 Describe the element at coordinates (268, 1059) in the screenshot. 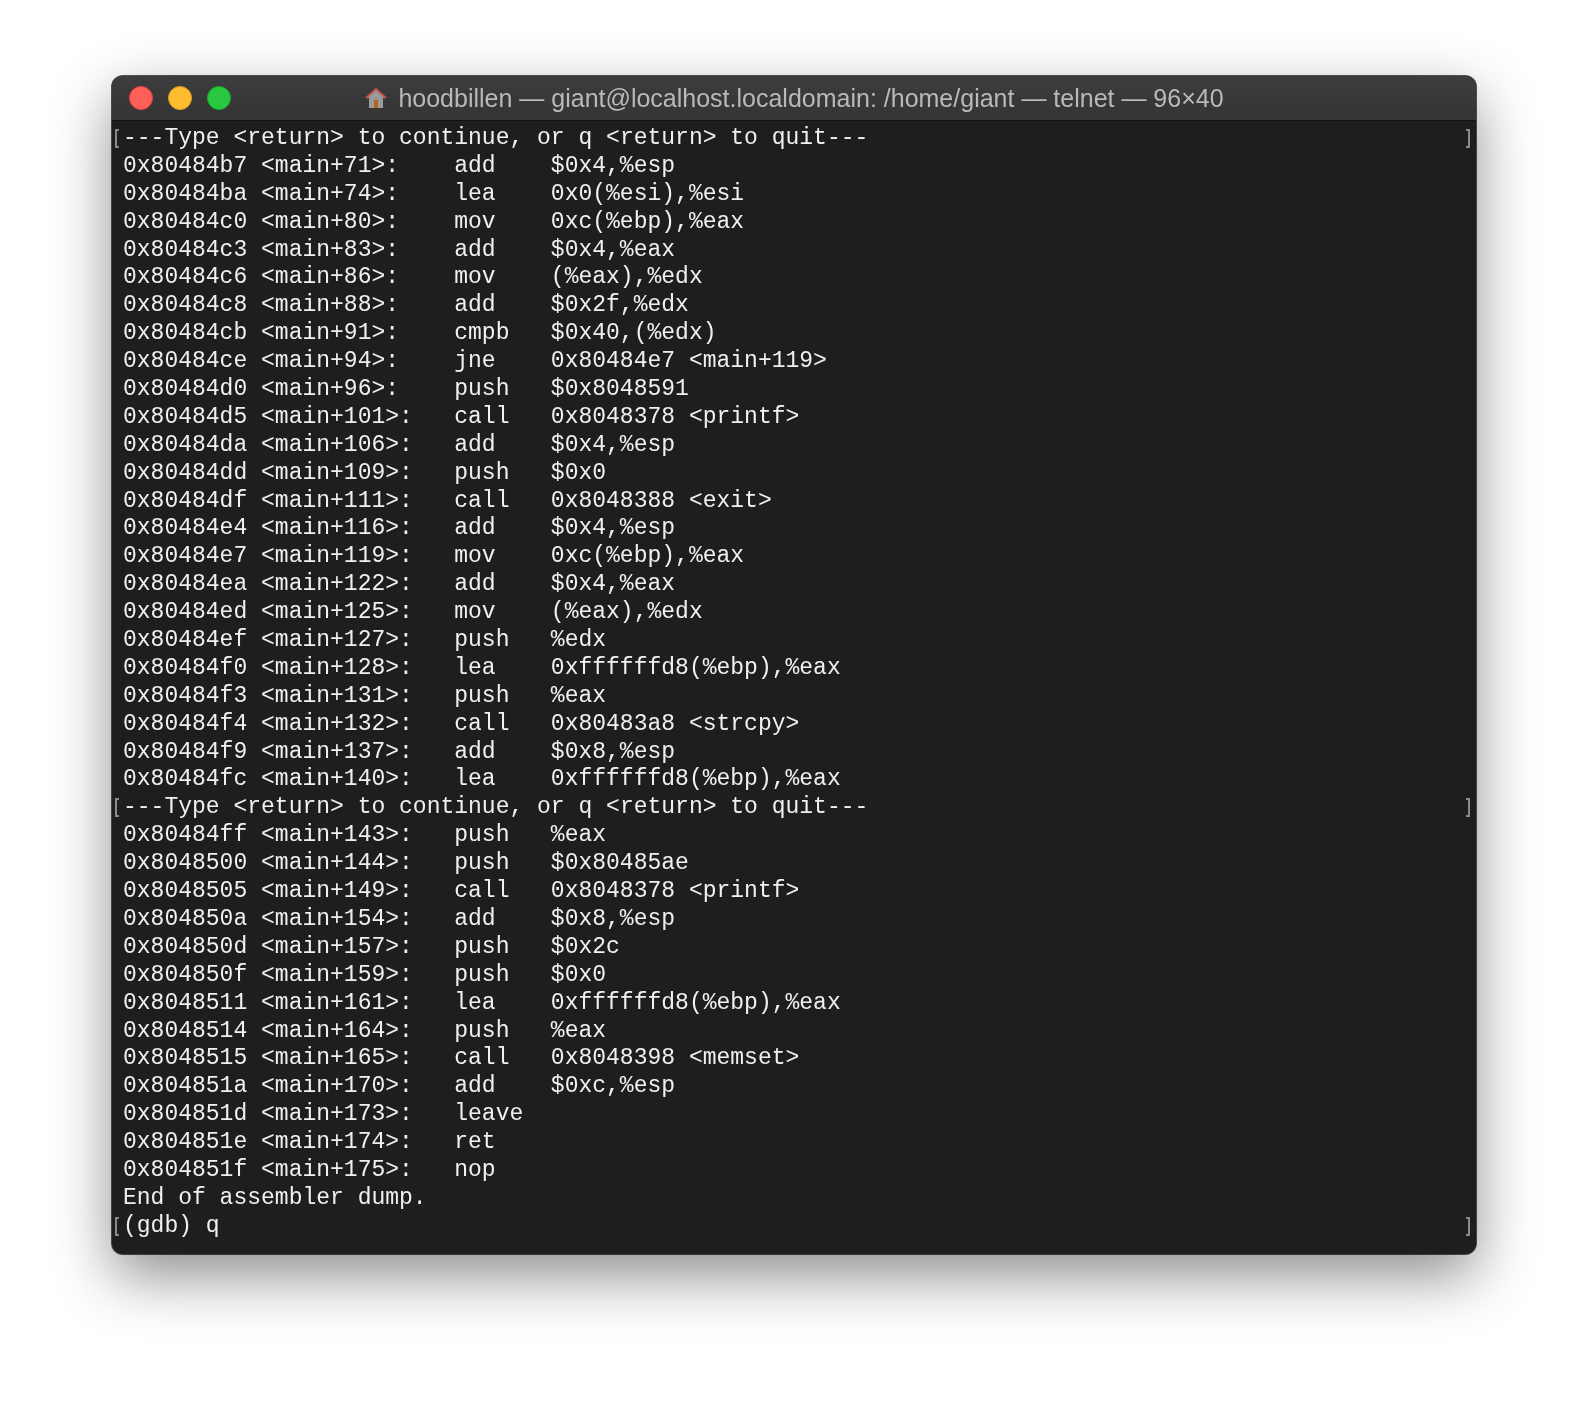

I see `address-label: 0x8048515 <main+165>:` at that location.